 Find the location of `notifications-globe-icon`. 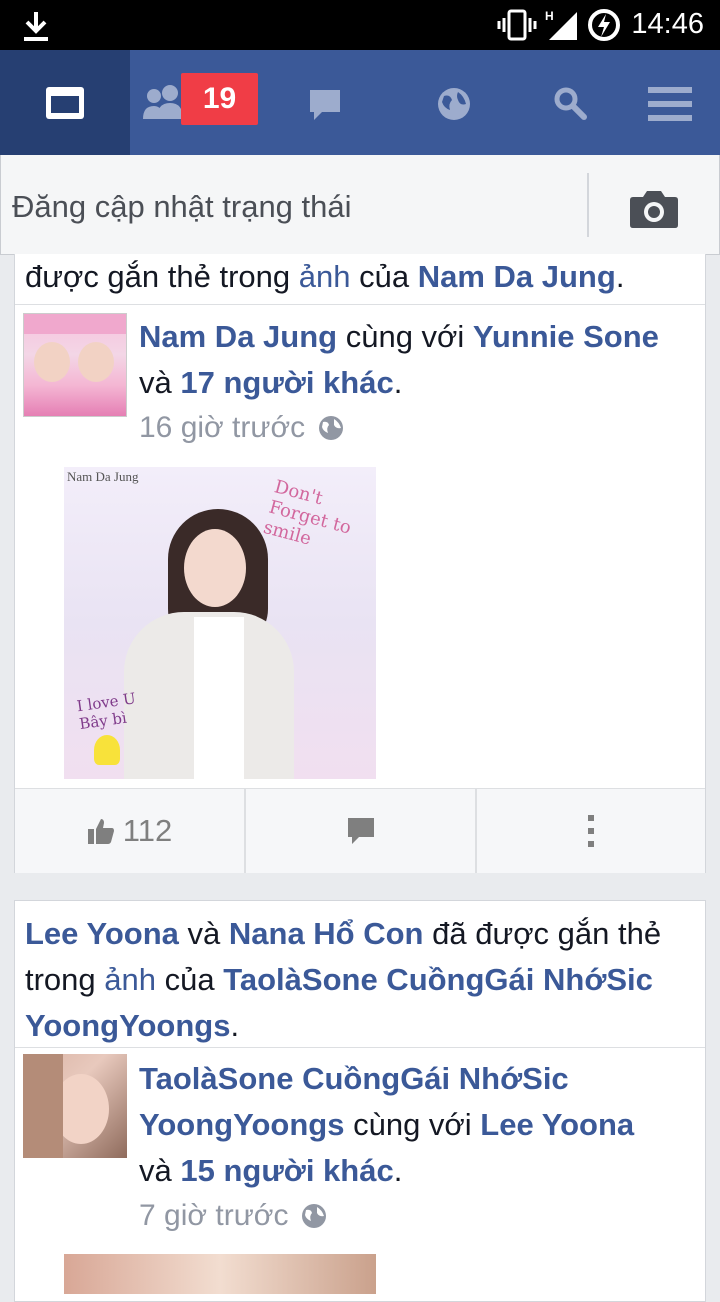

notifications-globe-icon is located at coordinates (454, 104).